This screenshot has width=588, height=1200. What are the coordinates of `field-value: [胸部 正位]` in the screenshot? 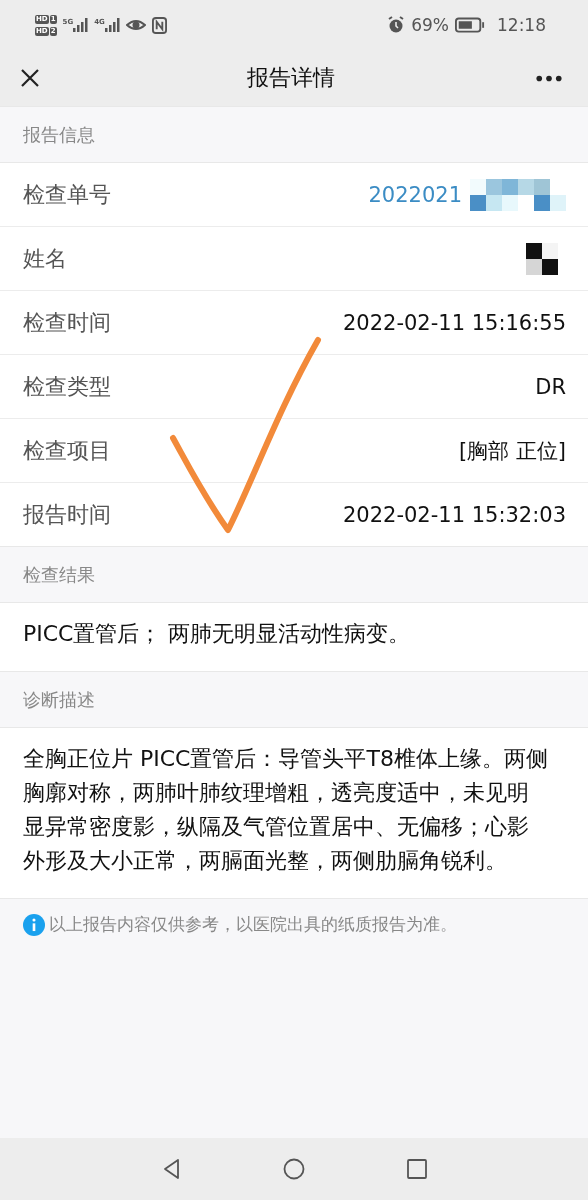 It's located at (512, 451).